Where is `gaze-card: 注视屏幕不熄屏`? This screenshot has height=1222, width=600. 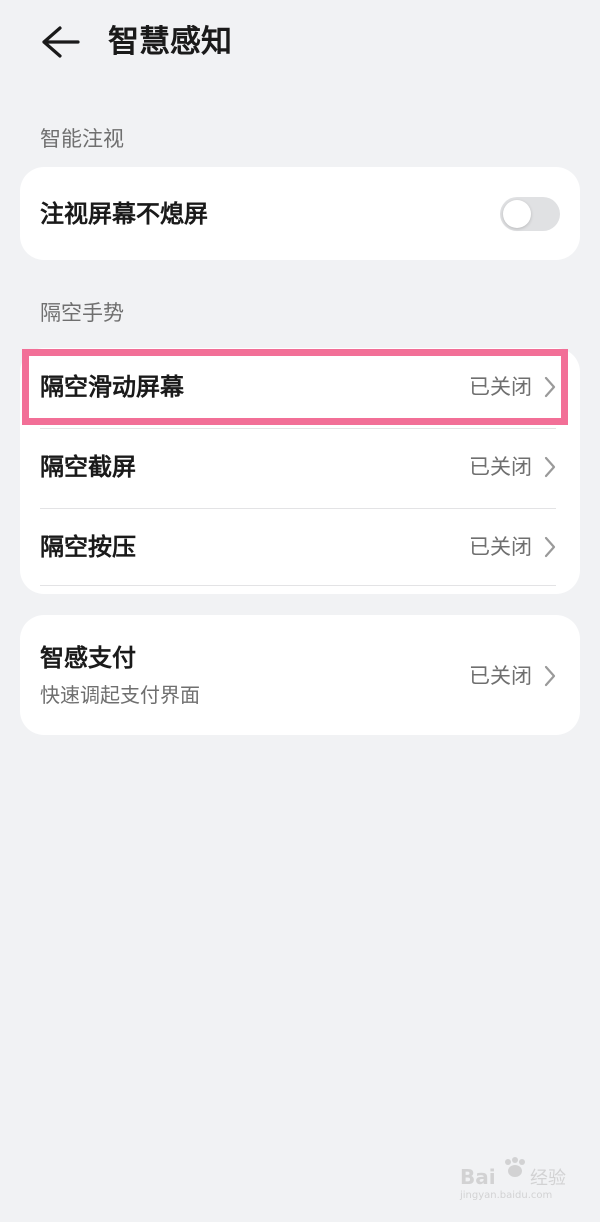
gaze-card: 注视屏幕不熄屏 is located at coordinates (300, 213).